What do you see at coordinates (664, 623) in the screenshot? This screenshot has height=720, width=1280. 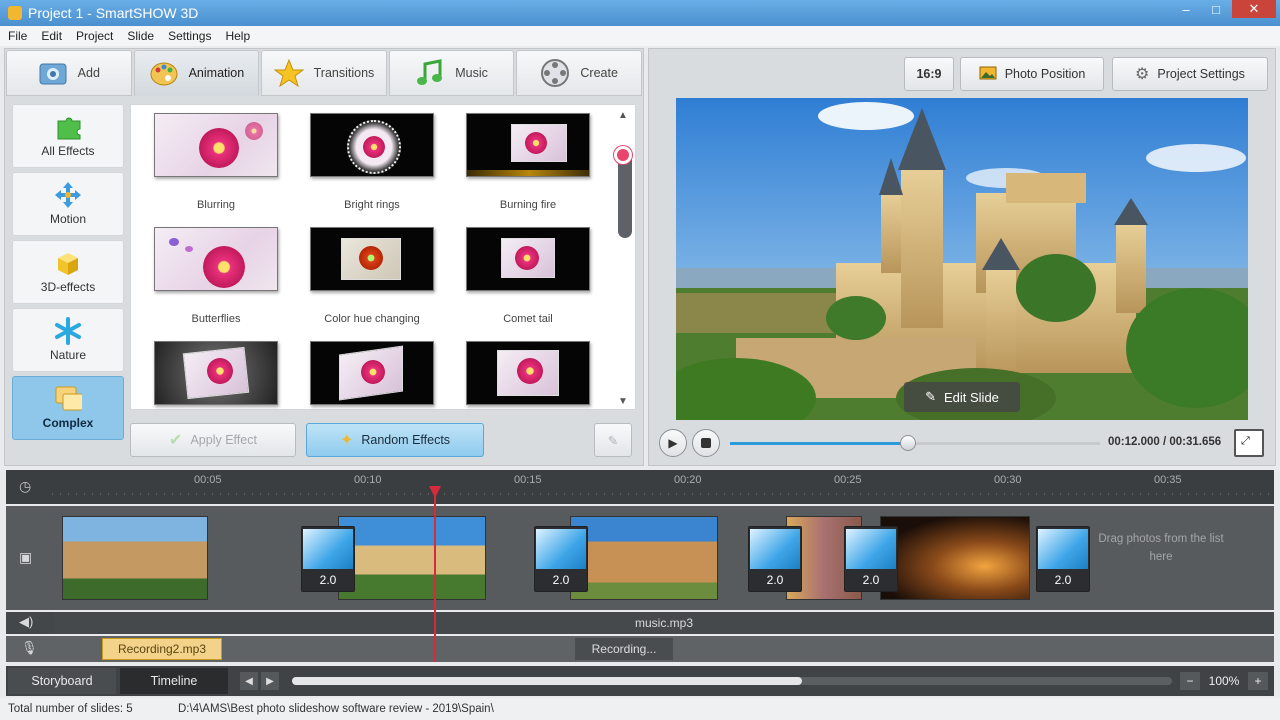 I see `music-clip: music.mp3` at bounding box center [664, 623].